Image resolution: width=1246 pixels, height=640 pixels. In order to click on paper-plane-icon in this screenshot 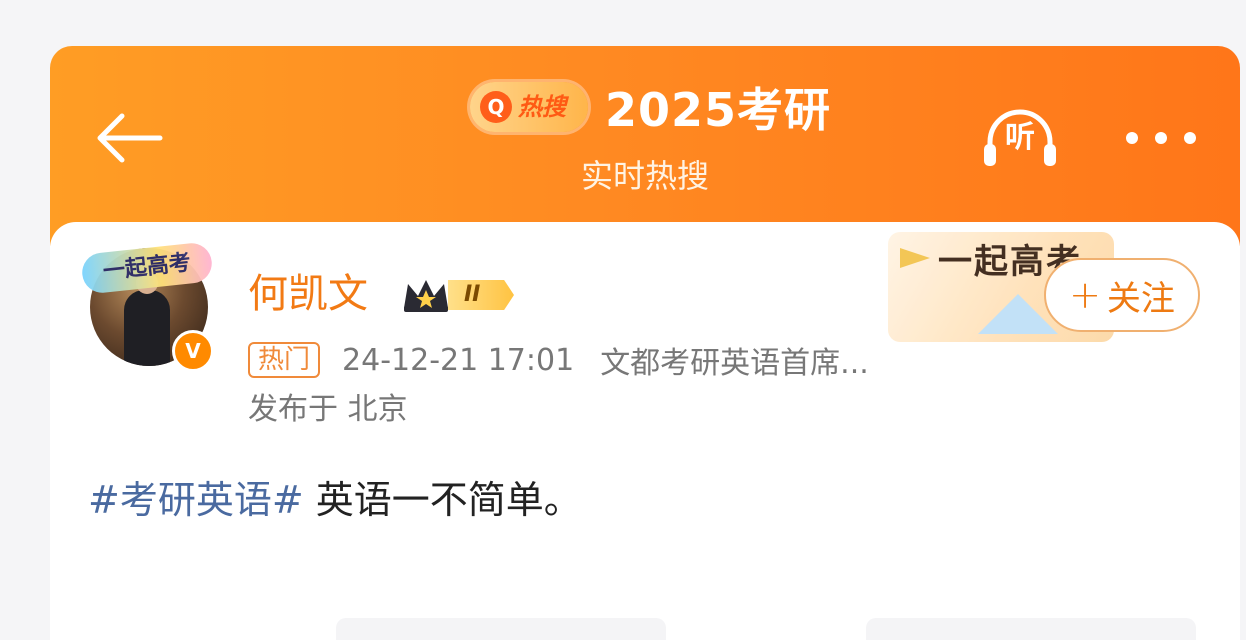, I will do `click(915, 258)`.